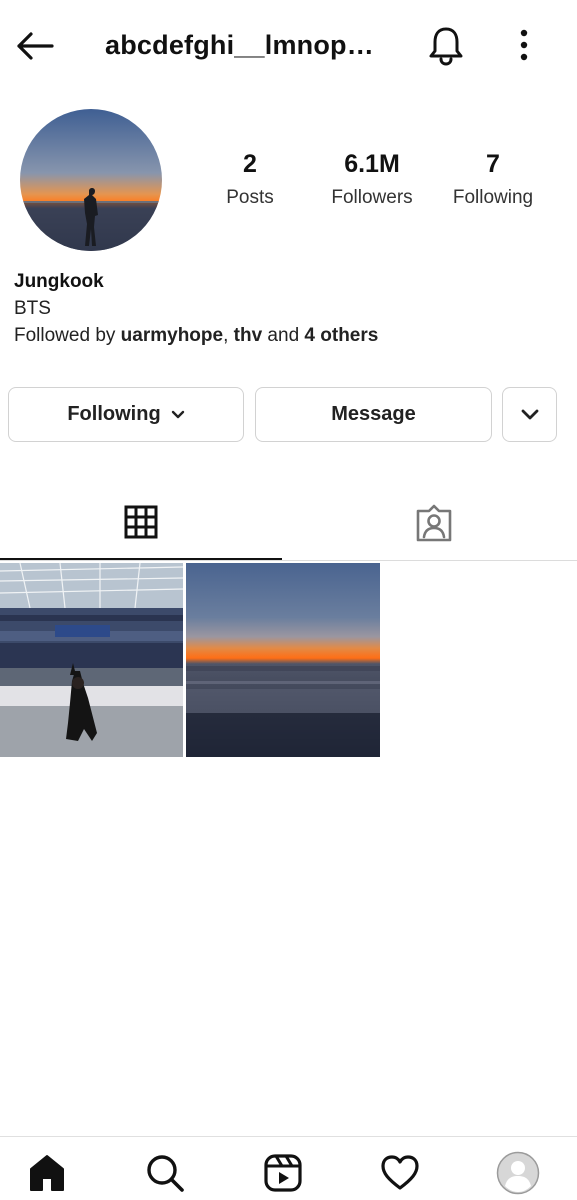  Describe the element at coordinates (250, 197) in the screenshot. I see `posts-label: Posts` at that location.